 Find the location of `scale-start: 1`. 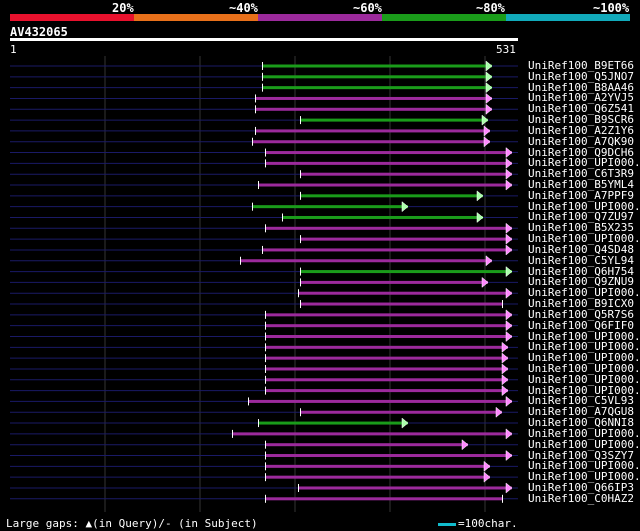

scale-start: 1 is located at coordinates (13, 49).